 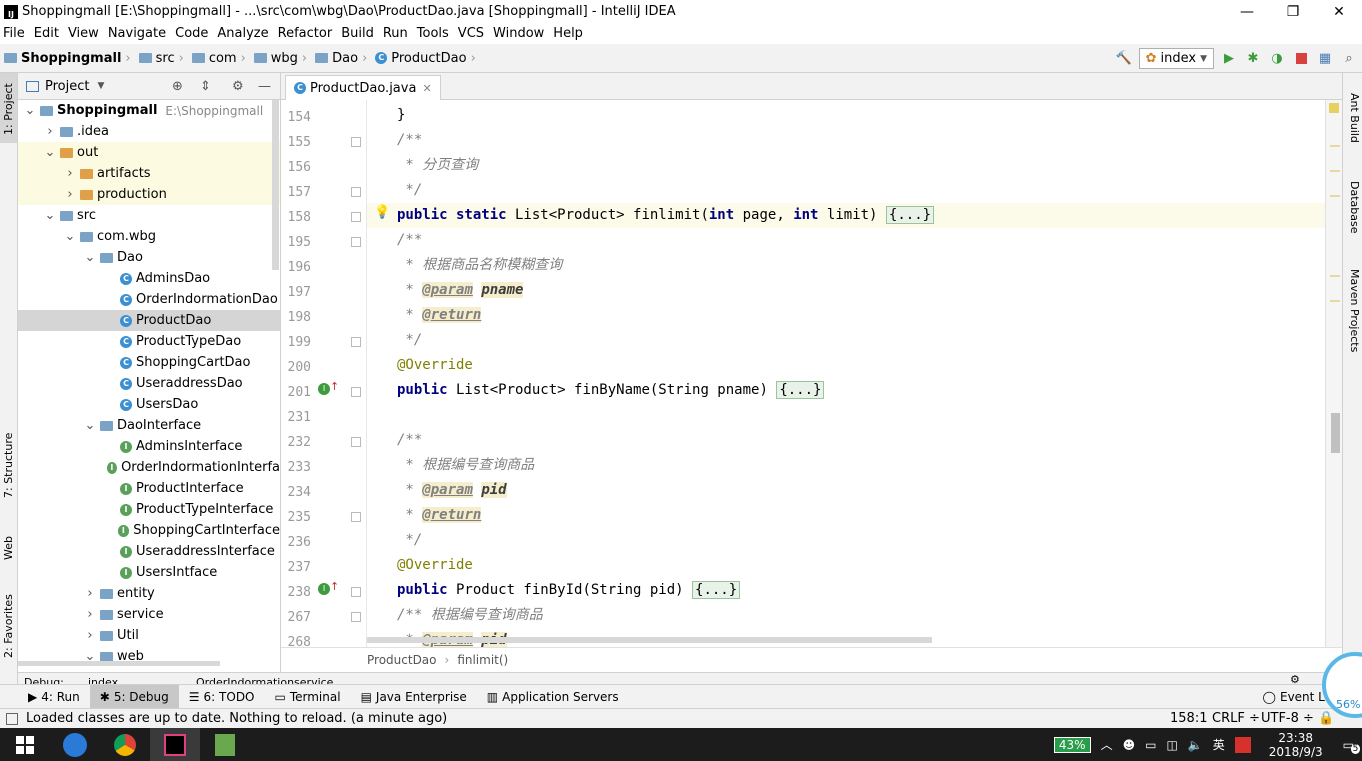 What do you see at coordinates (100, 86) in the screenshot?
I see `chevron-down-icon: ▼` at bounding box center [100, 86].